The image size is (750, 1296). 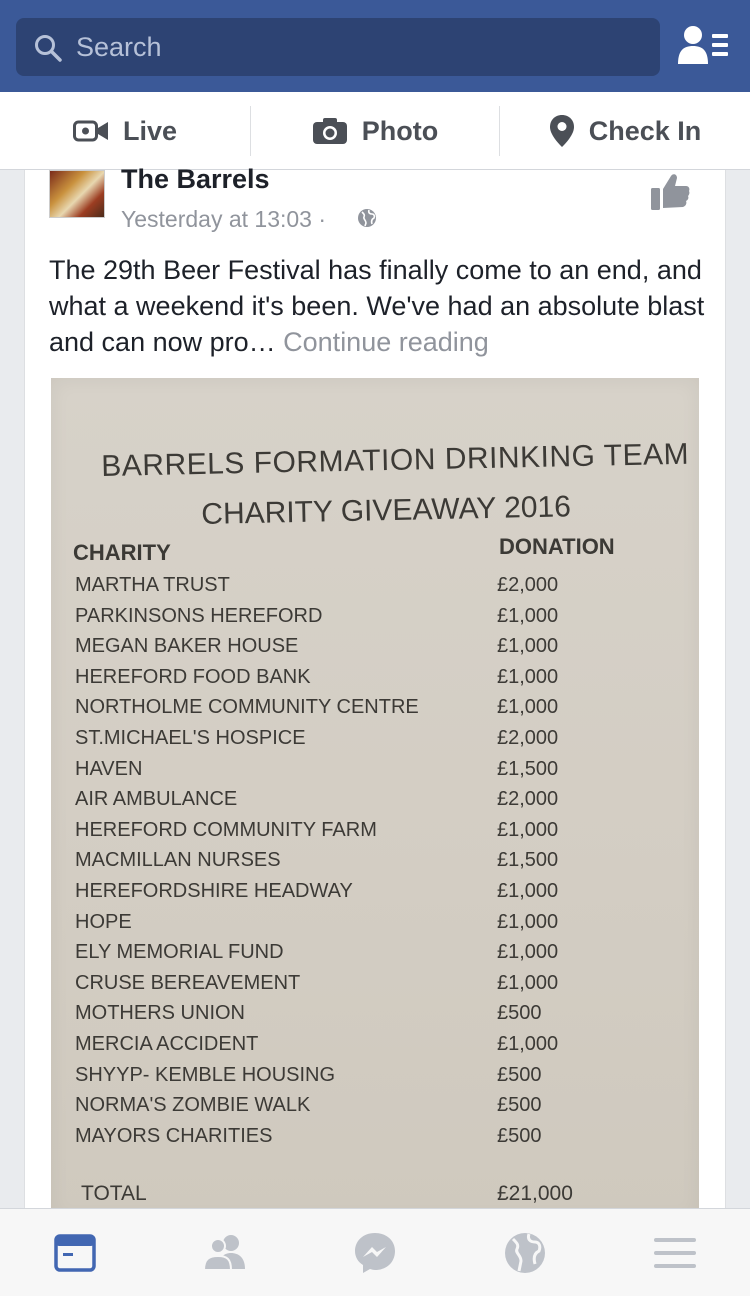 What do you see at coordinates (179, 952) in the screenshot?
I see `charity-name: ELY MEMORIAL FUND` at bounding box center [179, 952].